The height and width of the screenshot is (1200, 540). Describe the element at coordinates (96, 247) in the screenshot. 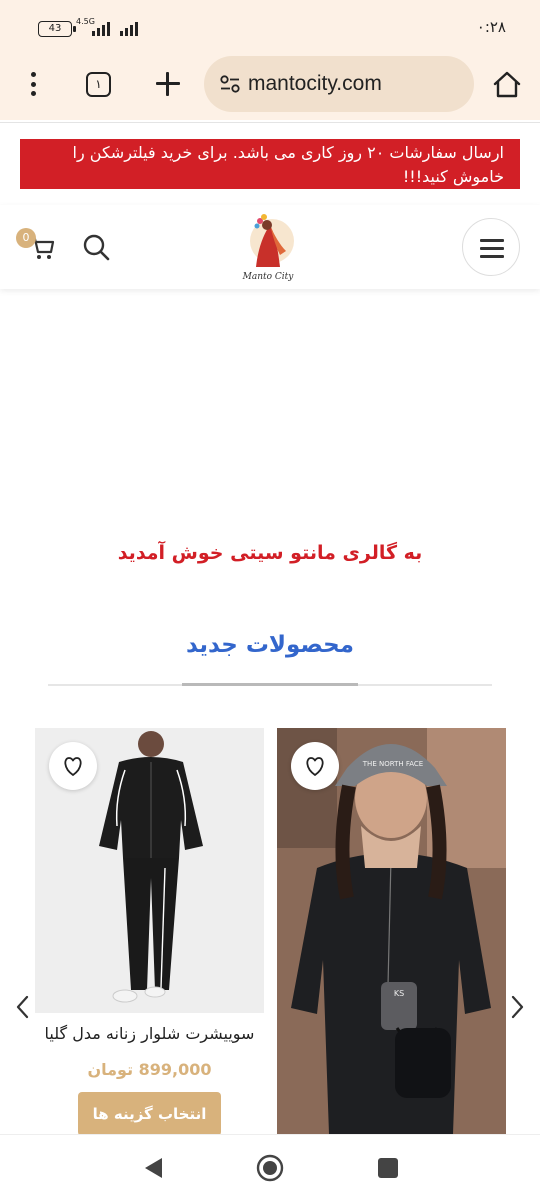

I see `search-icon` at that location.